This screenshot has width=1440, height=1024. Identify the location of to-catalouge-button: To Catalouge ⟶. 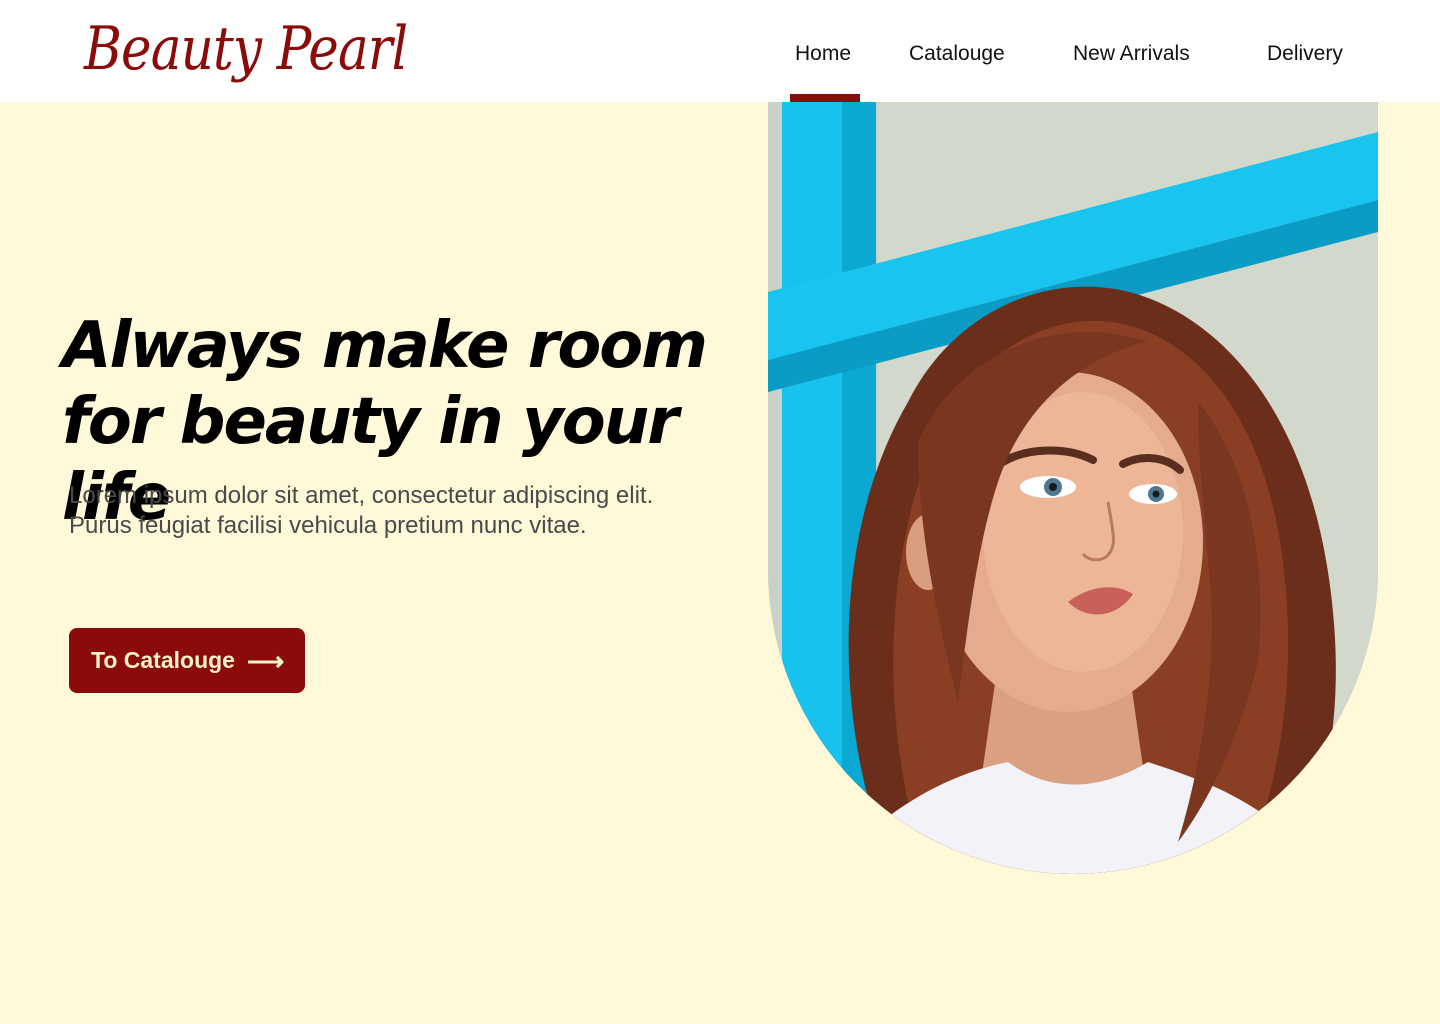
(187, 660).